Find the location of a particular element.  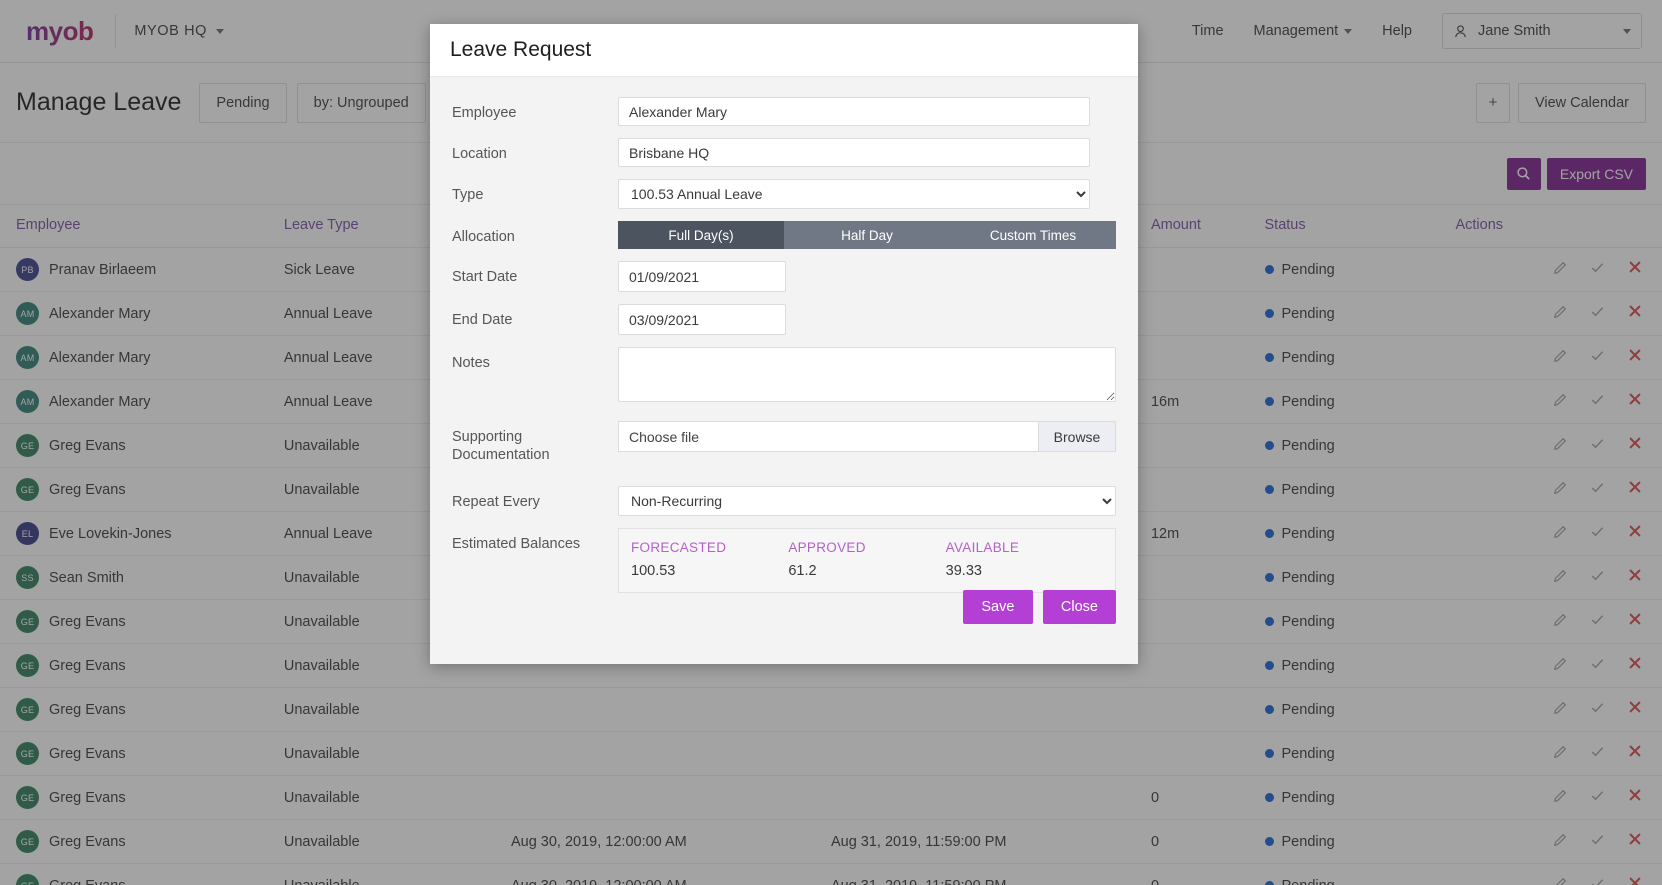

end-date-input is located at coordinates (702, 319).